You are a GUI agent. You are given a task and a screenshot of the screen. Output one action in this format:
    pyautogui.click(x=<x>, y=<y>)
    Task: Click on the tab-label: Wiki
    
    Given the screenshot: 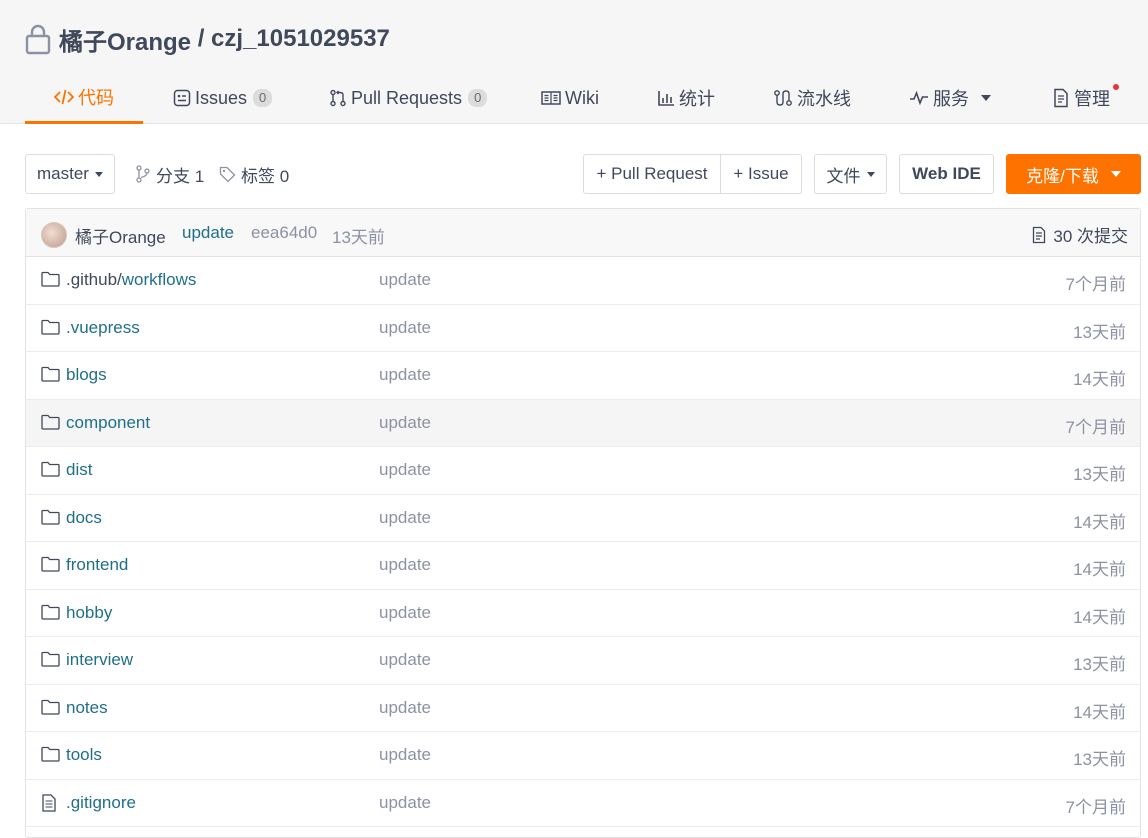 What is the action you would take?
    pyautogui.click(x=582, y=97)
    